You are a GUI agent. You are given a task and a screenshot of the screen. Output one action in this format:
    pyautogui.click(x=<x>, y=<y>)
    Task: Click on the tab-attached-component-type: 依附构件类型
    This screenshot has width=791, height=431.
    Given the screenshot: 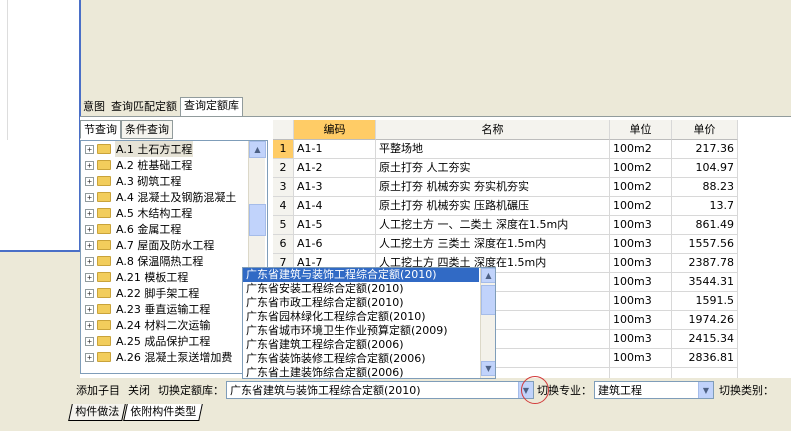 What is the action you would take?
    pyautogui.click(x=163, y=412)
    